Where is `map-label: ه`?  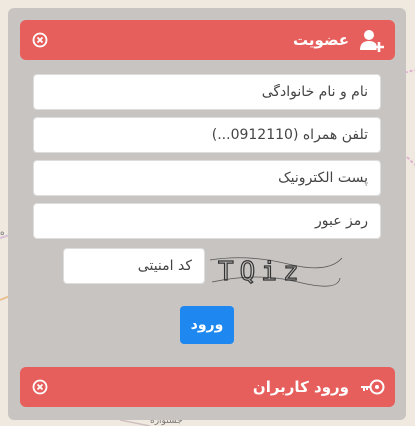
map-label: ه is located at coordinates (2, 233).